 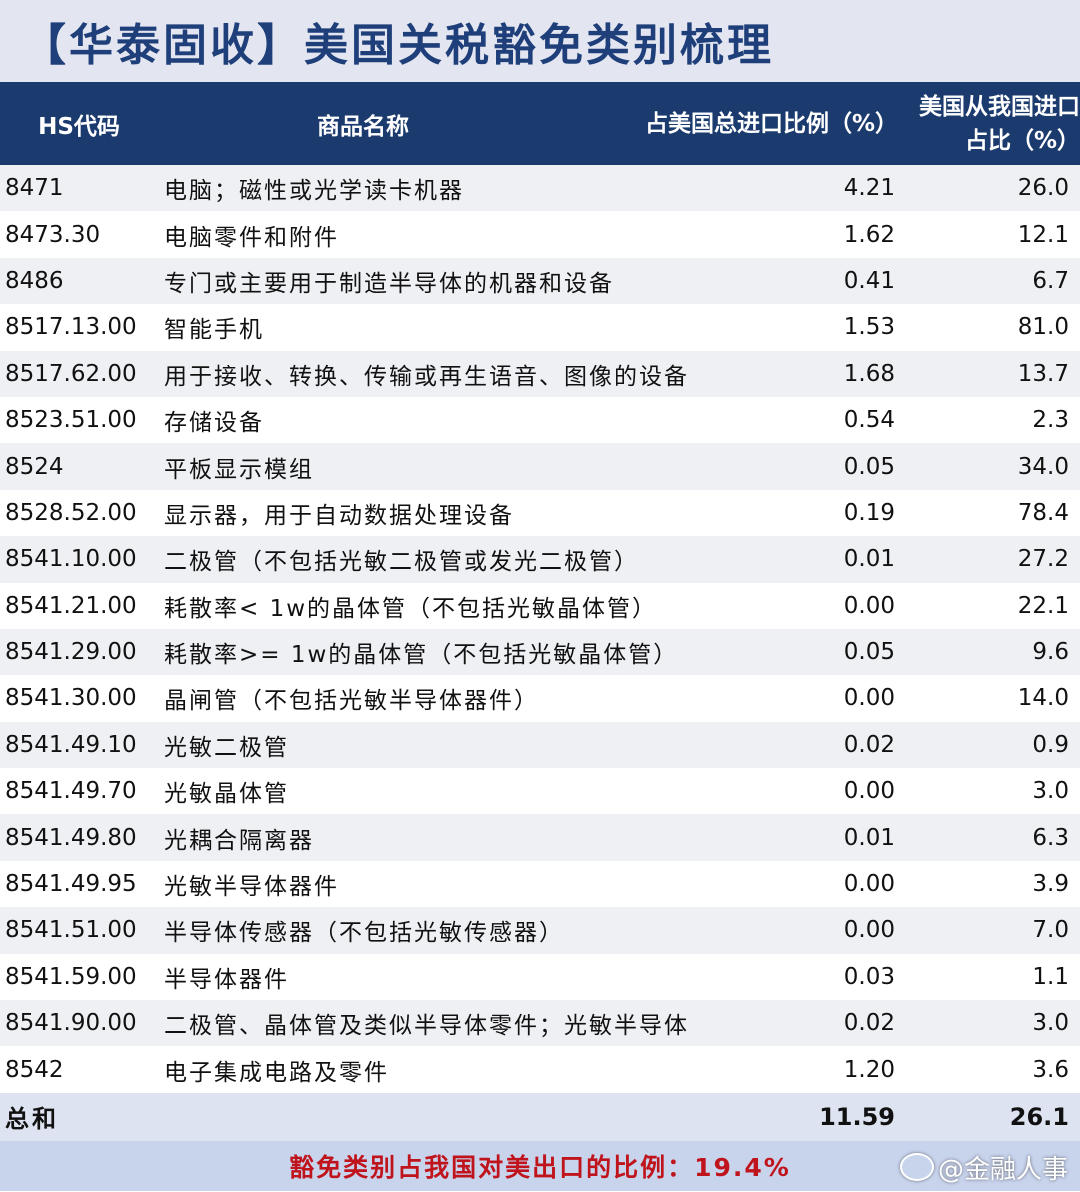 I want to click on row-share-us-imports: 1.20, so click(x=812, y=1070).